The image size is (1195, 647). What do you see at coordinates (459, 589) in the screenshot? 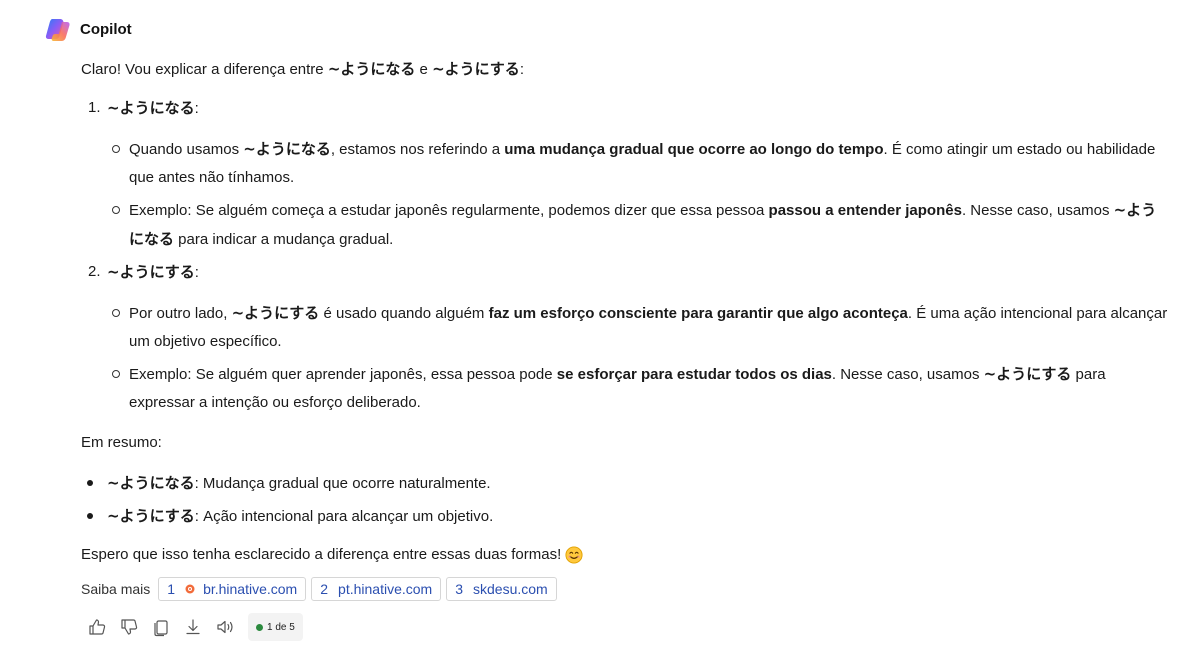
I see `source-number: 3` at bounding box center [459, 589].